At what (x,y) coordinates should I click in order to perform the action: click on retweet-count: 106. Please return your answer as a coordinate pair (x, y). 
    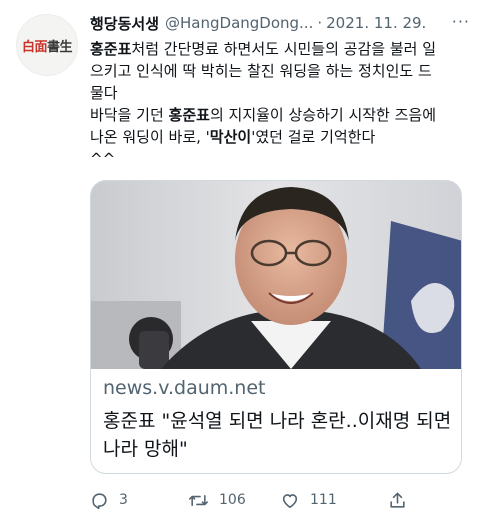
    Looking at the image, I should click on (232, 500).